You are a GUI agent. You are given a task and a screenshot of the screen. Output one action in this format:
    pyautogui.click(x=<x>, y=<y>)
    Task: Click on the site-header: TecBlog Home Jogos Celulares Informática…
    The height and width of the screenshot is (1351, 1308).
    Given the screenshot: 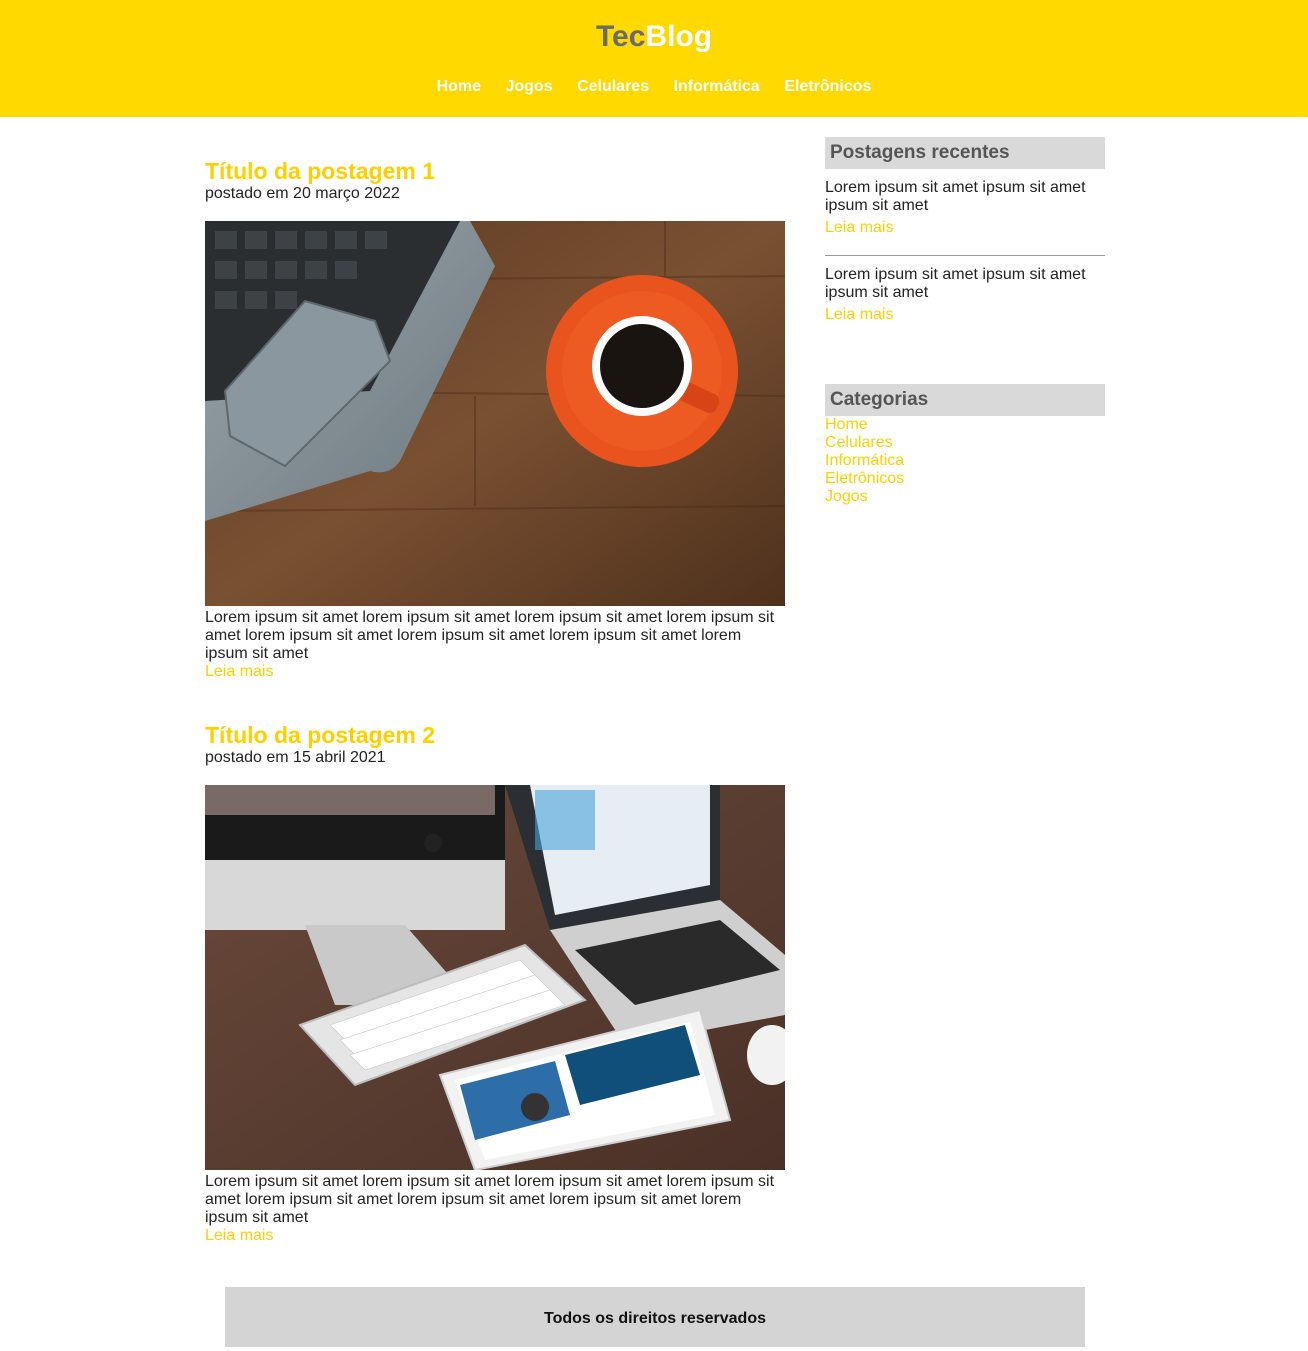 What is the action you would take?
    pyautogui.click(x=654, y=58)
    